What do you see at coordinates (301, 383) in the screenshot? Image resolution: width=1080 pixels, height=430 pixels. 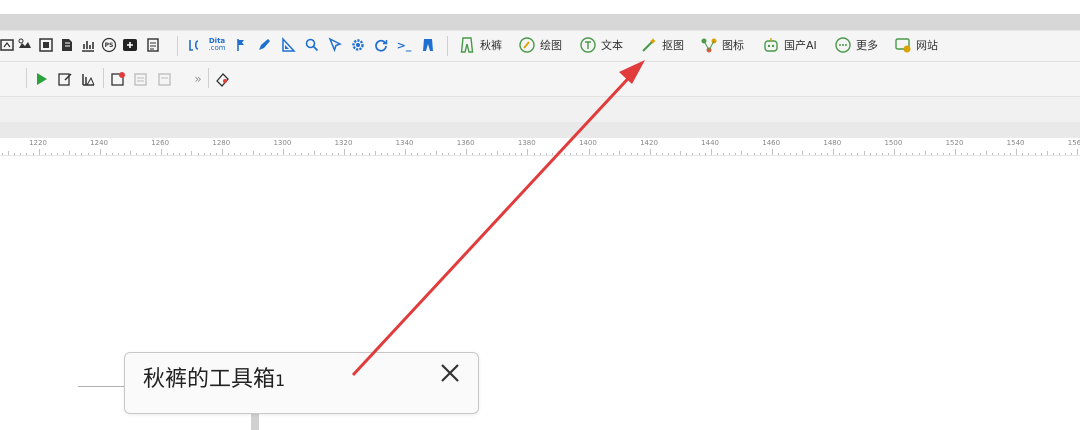 I see `toolbox-popup: 秋裤的工具箱1` at bounding box center [301, 383].